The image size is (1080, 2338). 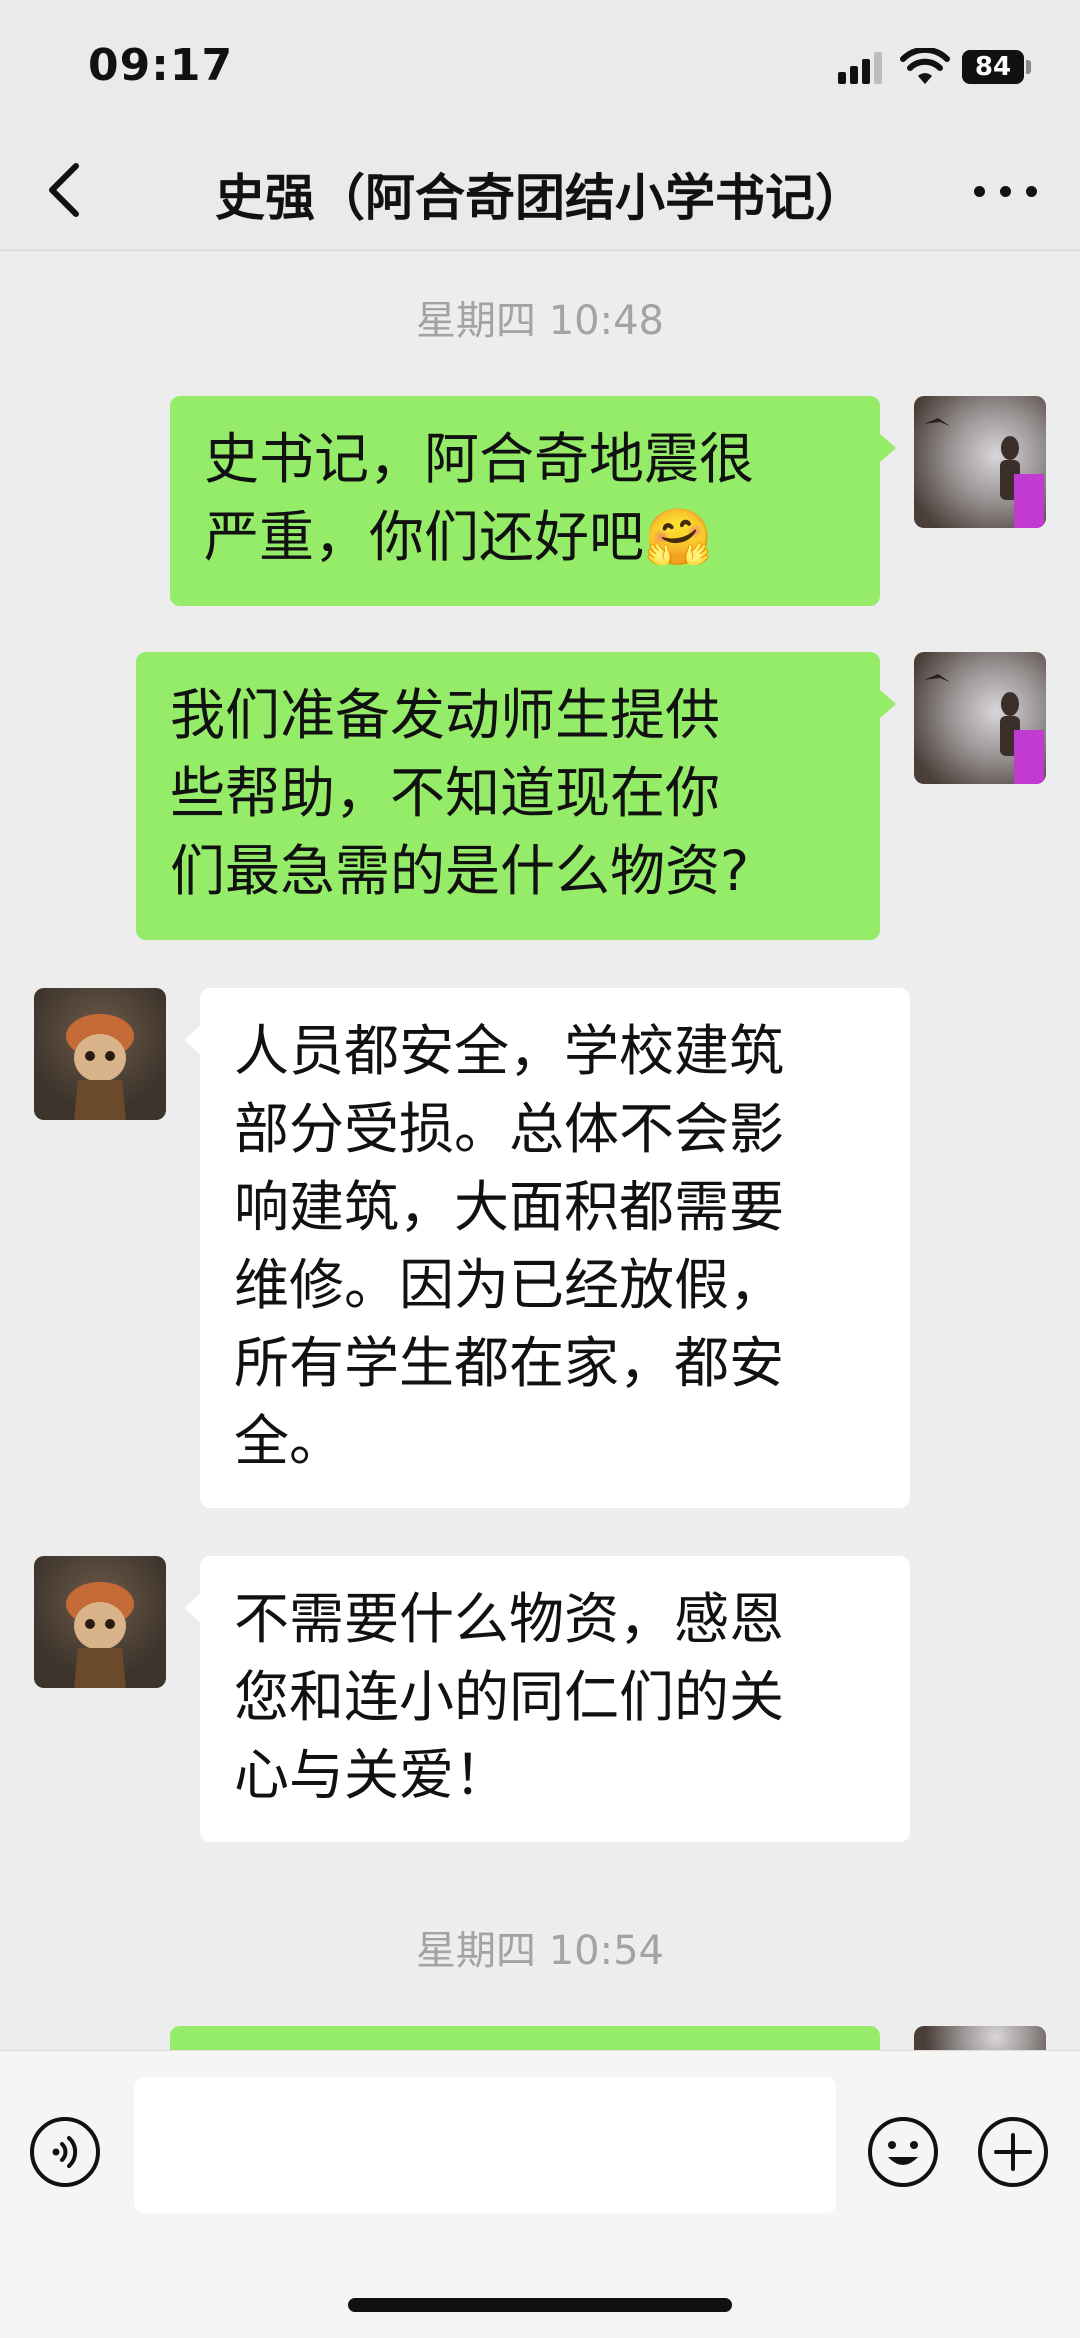 I want to click on plus-icon, so click(x=1013, y=2152).